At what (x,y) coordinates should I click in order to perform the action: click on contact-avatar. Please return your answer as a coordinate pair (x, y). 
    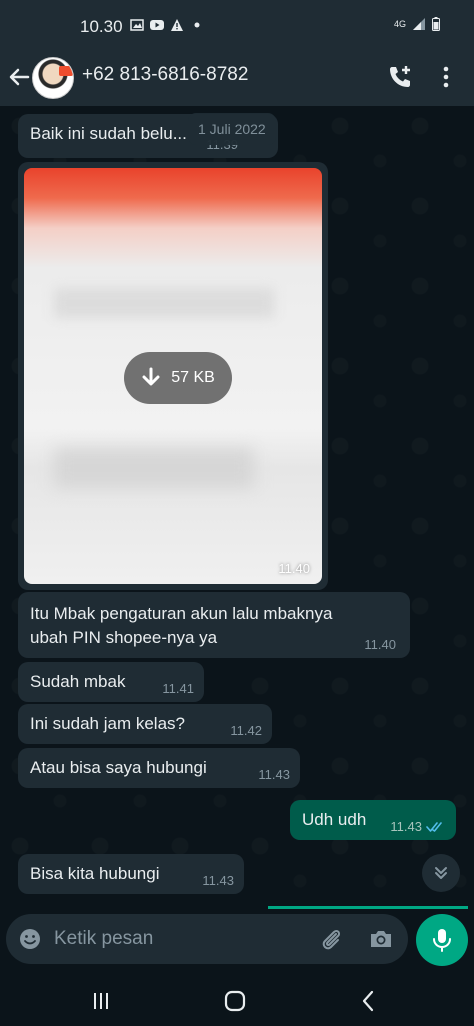
    Looking at the image, I should click on (53, 78).